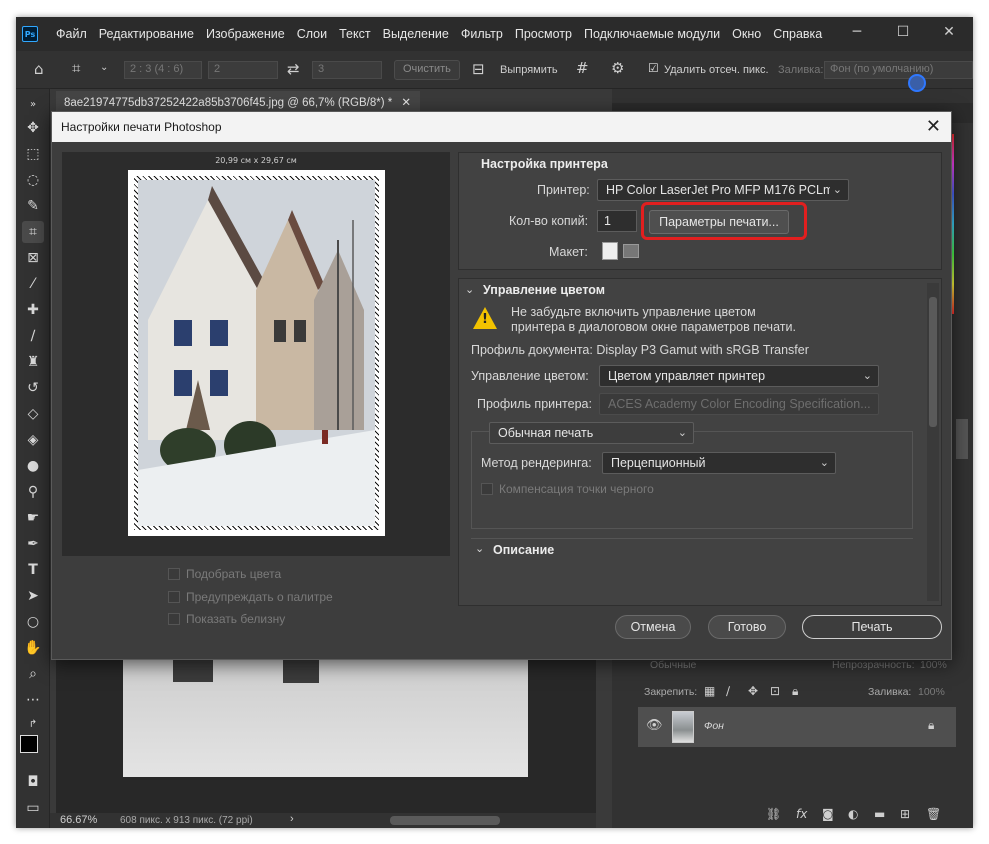 The image size is (989, 844). What do you see at coordinates (653, 627) in the screenshot?
I see `cancel-button: Отмена` at bounding box center [653, 627].